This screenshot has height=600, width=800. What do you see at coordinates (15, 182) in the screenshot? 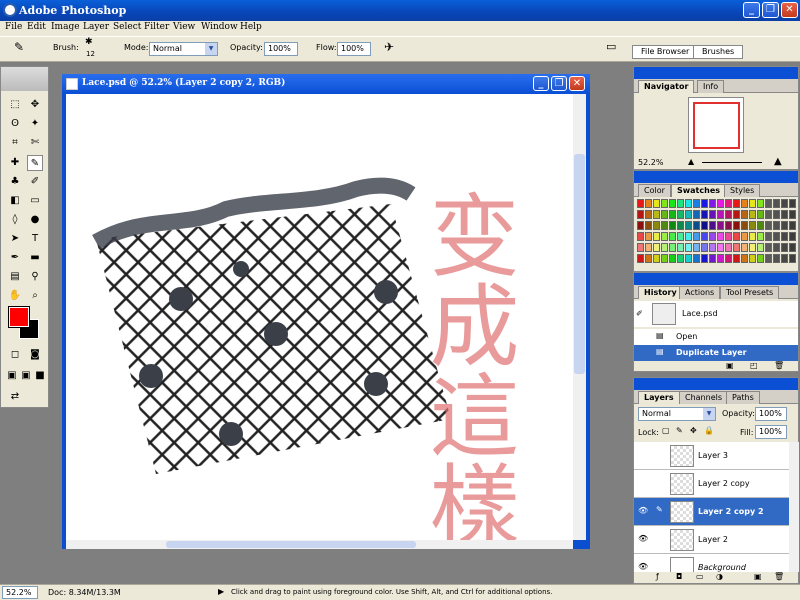
I see `clone-stamp-icon: ♣` at bounding box center [15, 182].